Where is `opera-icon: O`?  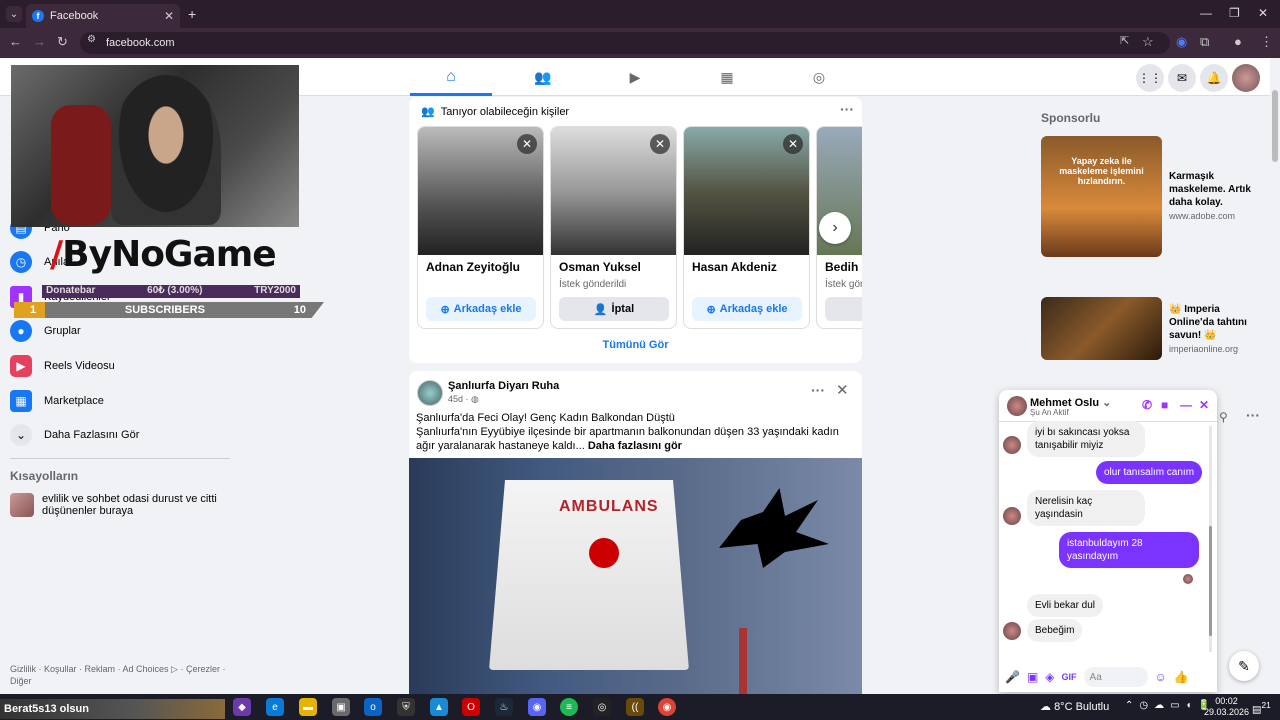
opera-icon: O is located at coordinates (471, 707).